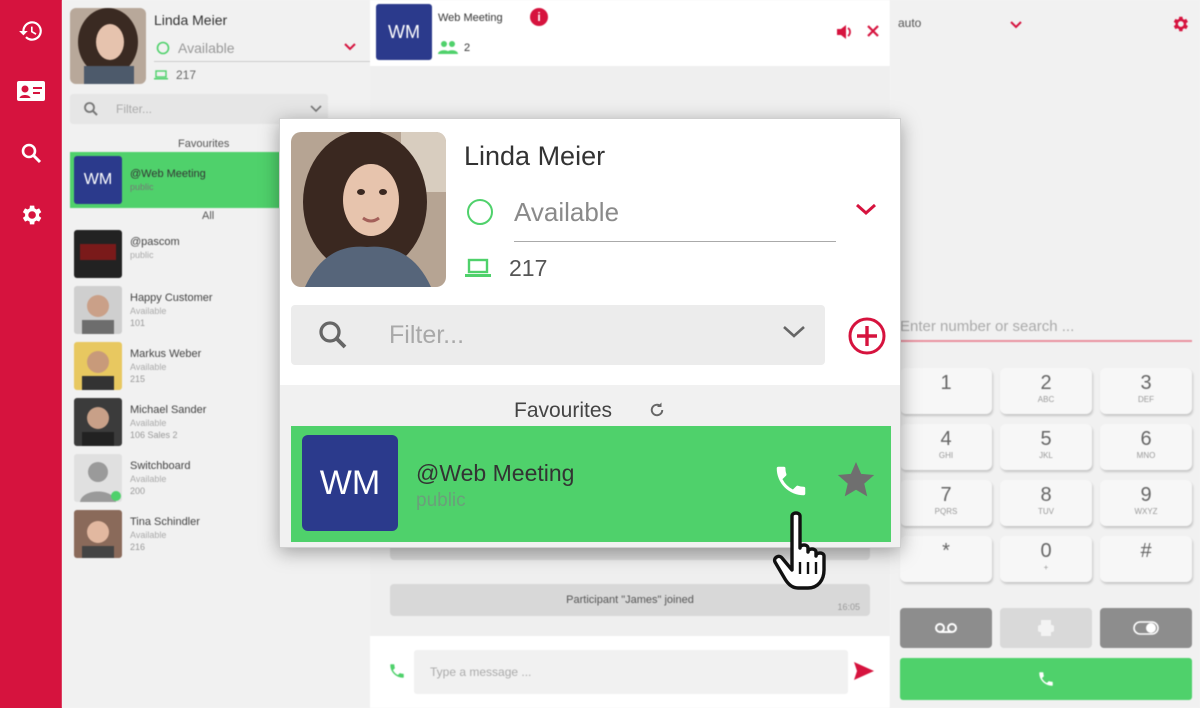 The image size is (1200, 708). I want to click on toggle-button, so click(1146, 628).